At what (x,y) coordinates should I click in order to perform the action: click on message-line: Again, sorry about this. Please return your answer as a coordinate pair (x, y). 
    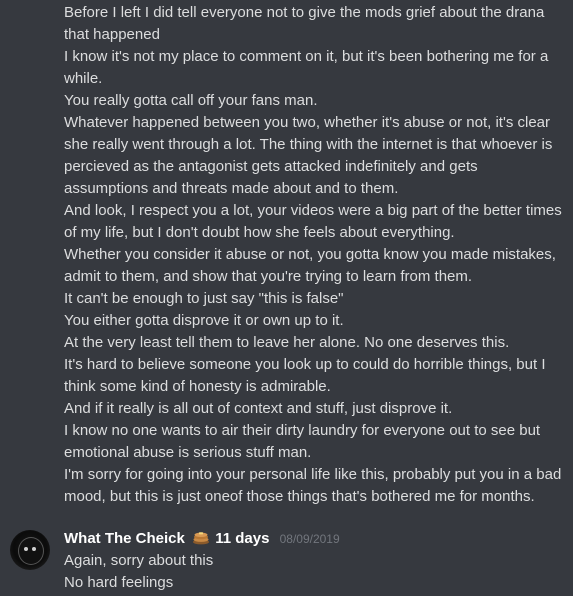
    Looking at the image, I should click on (139, 560).